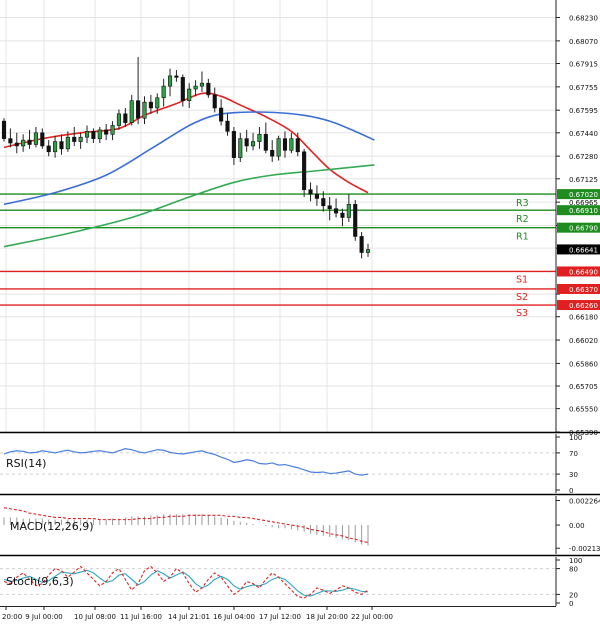 The image size is (600, 625). I want to click on stoch-grid, so click(278, 581).